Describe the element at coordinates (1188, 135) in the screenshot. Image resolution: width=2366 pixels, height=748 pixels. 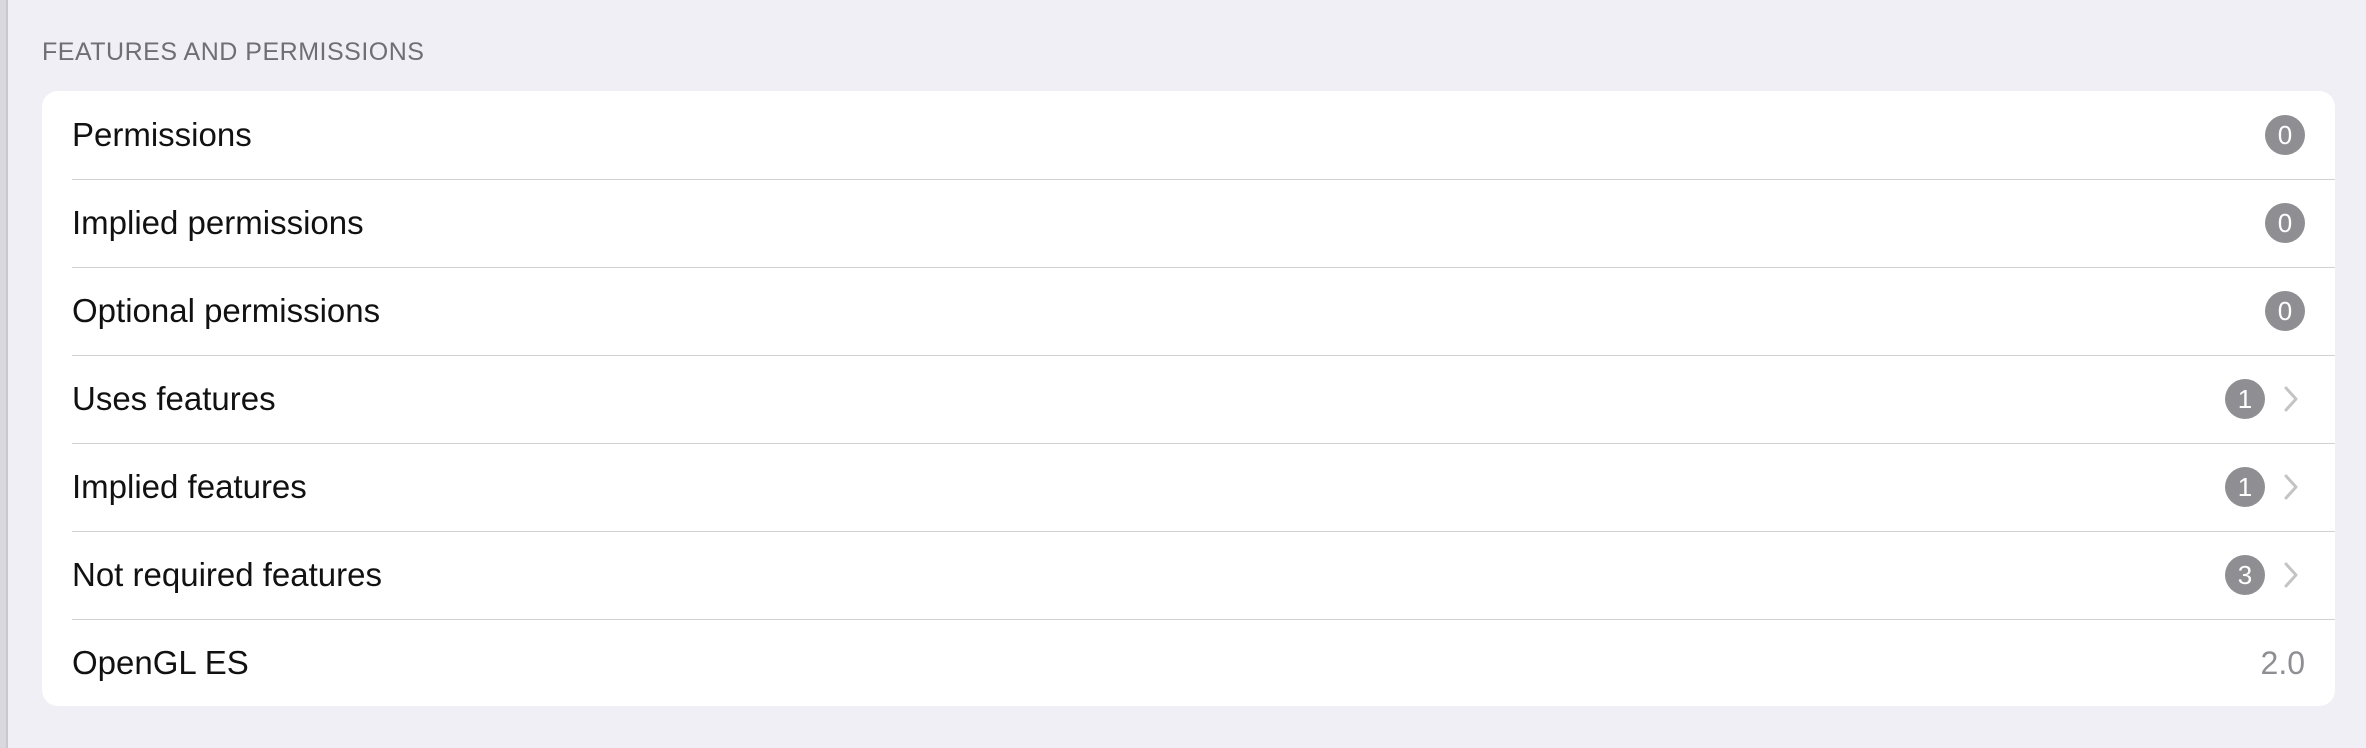
I see `row-permissions: Permissions 0` at that location.